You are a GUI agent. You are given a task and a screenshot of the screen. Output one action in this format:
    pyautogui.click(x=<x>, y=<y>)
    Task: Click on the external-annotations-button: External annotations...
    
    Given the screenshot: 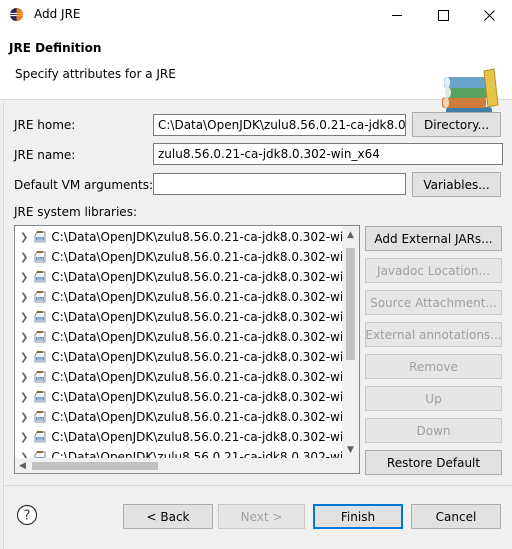 What is the action you would take?
    pyautogui.click(x=433, y=334)
    